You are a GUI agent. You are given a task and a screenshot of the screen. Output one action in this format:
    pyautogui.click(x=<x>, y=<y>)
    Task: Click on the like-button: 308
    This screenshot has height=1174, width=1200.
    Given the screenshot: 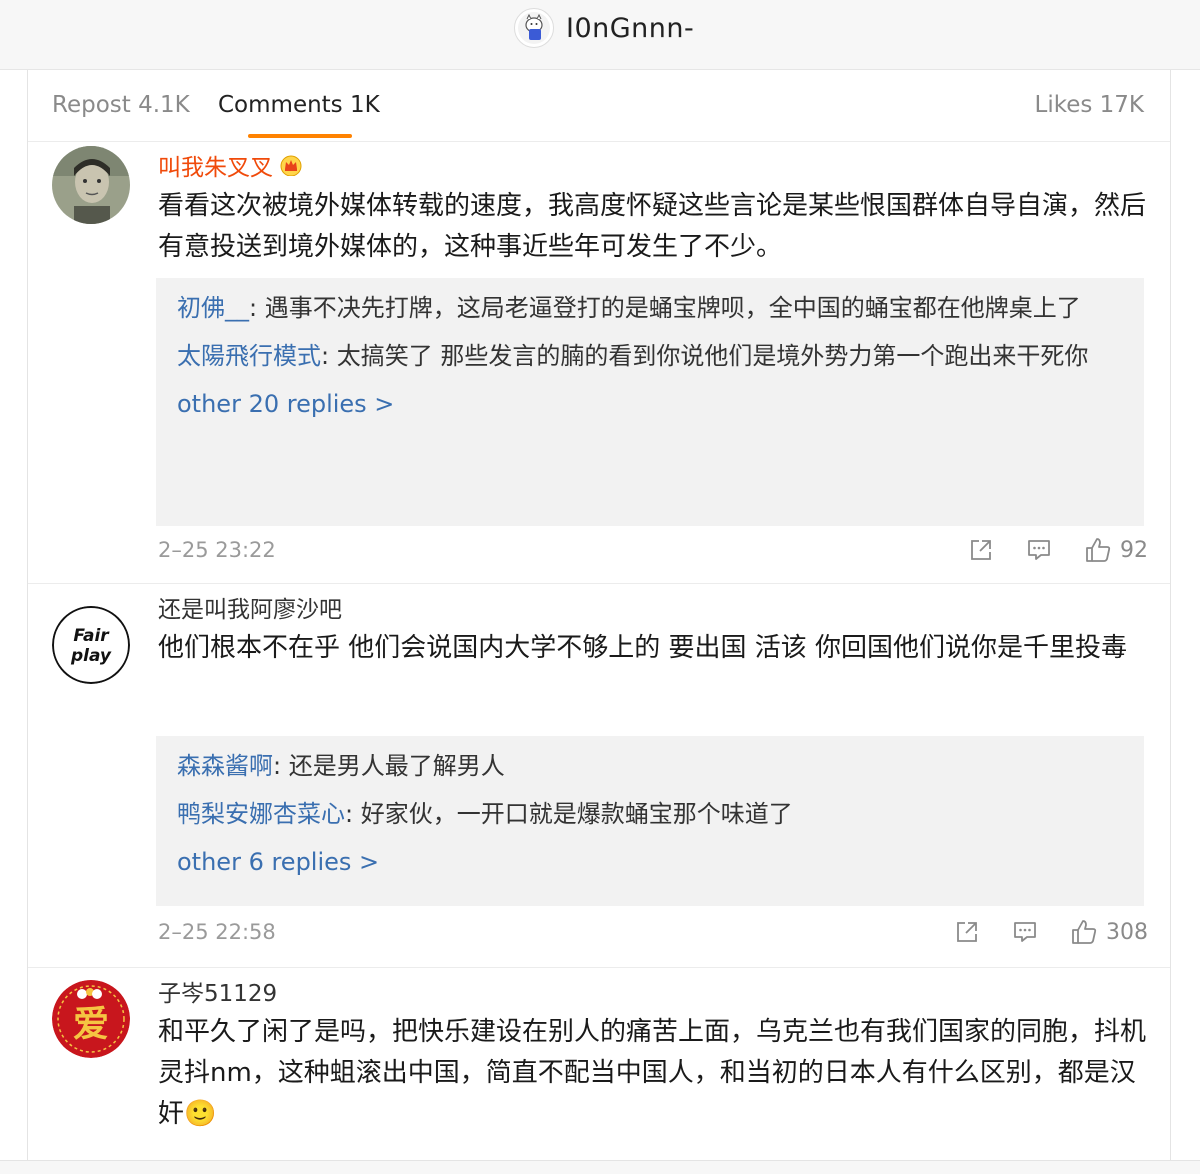 What is the action you would take?
    pyautogui.click(x=1109, y=932)
    